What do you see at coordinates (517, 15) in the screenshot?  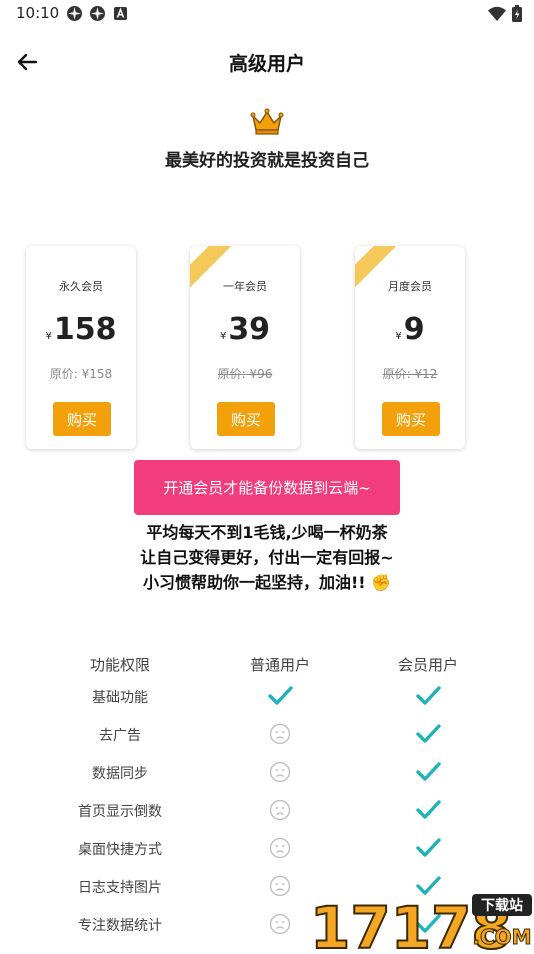 I see `battery-icon` at bounding box center [517, 15].